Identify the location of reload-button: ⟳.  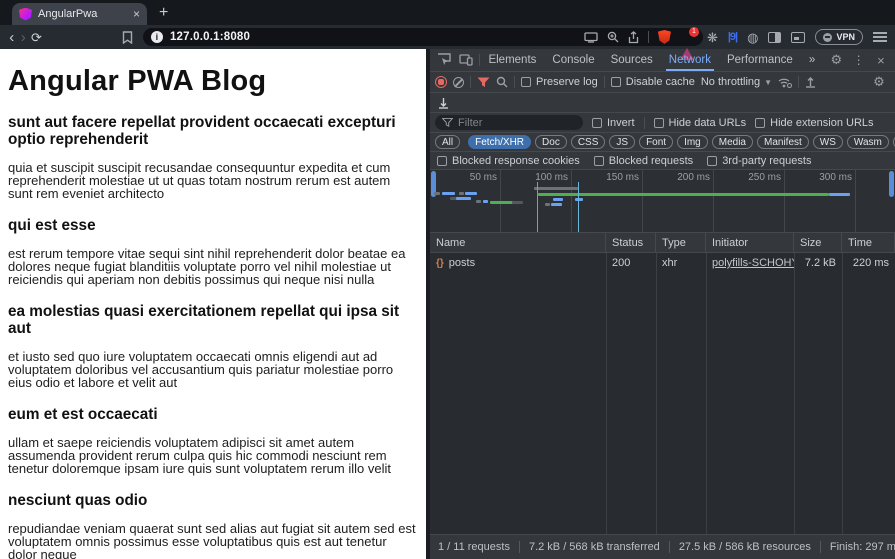
(36, 37).